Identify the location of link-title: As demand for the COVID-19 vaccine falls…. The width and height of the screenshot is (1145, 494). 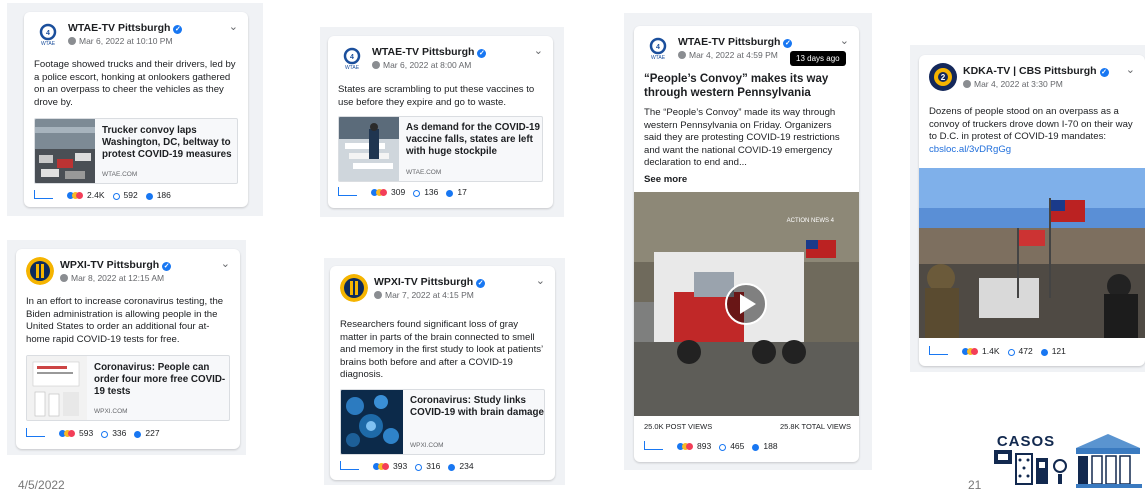
(473, 140).